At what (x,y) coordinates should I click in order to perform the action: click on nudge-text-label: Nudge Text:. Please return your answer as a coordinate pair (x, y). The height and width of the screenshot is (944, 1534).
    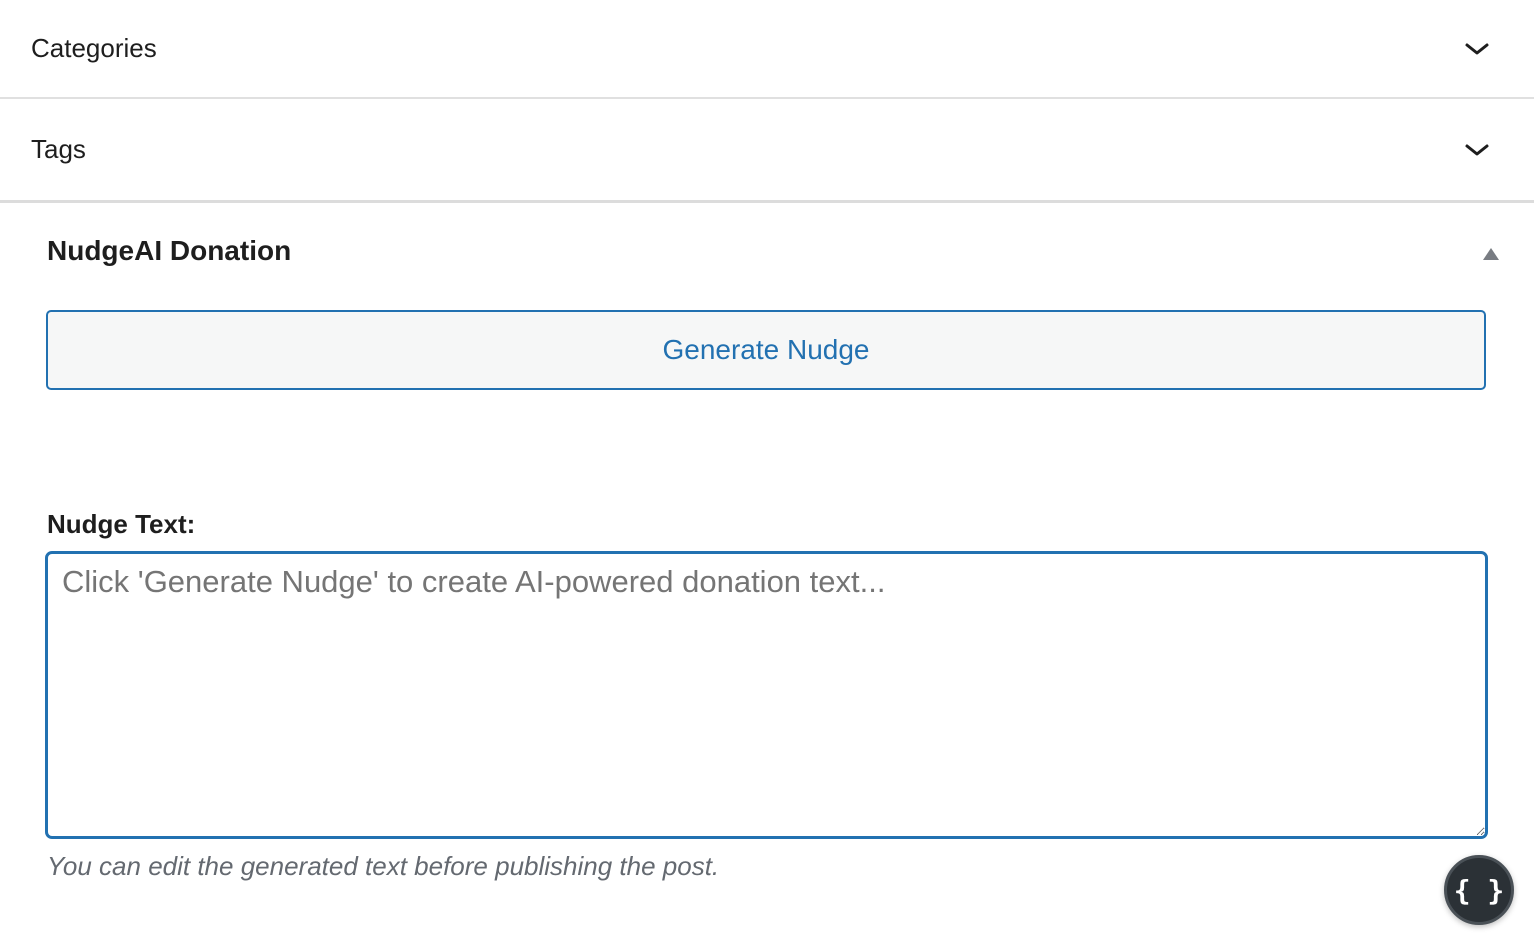
    Looking at the image, I should click on (121, 524).